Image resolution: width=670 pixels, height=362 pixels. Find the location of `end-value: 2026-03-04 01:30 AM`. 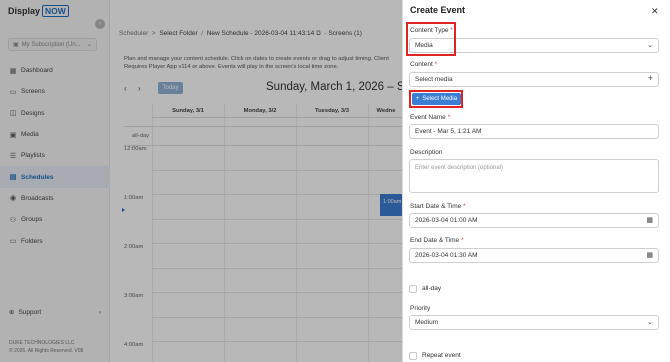

end-value: 2026-03-04 01:30 AM is located at coordinates (446, 255).